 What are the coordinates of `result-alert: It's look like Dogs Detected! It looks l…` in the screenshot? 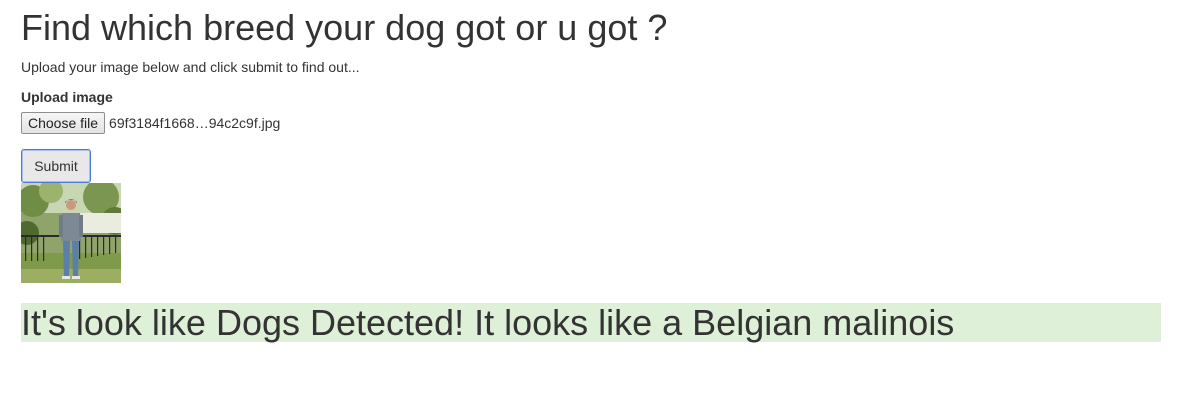 It's located at (591, 322).